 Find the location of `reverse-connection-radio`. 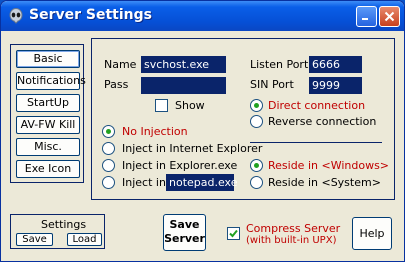

reverse-connection-radio is located at coordinates (256, 121).